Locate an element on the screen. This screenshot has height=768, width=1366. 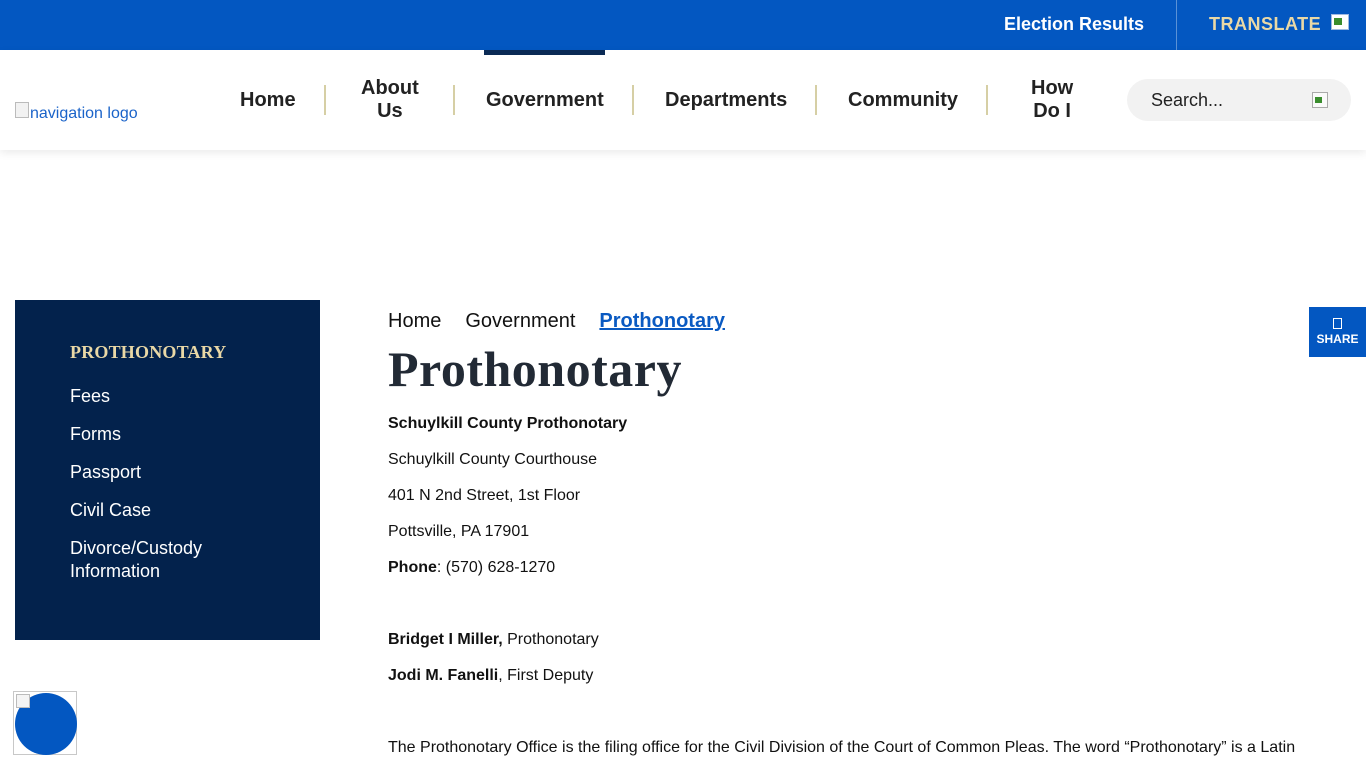
search-input is located at coordinates (1217, 100).